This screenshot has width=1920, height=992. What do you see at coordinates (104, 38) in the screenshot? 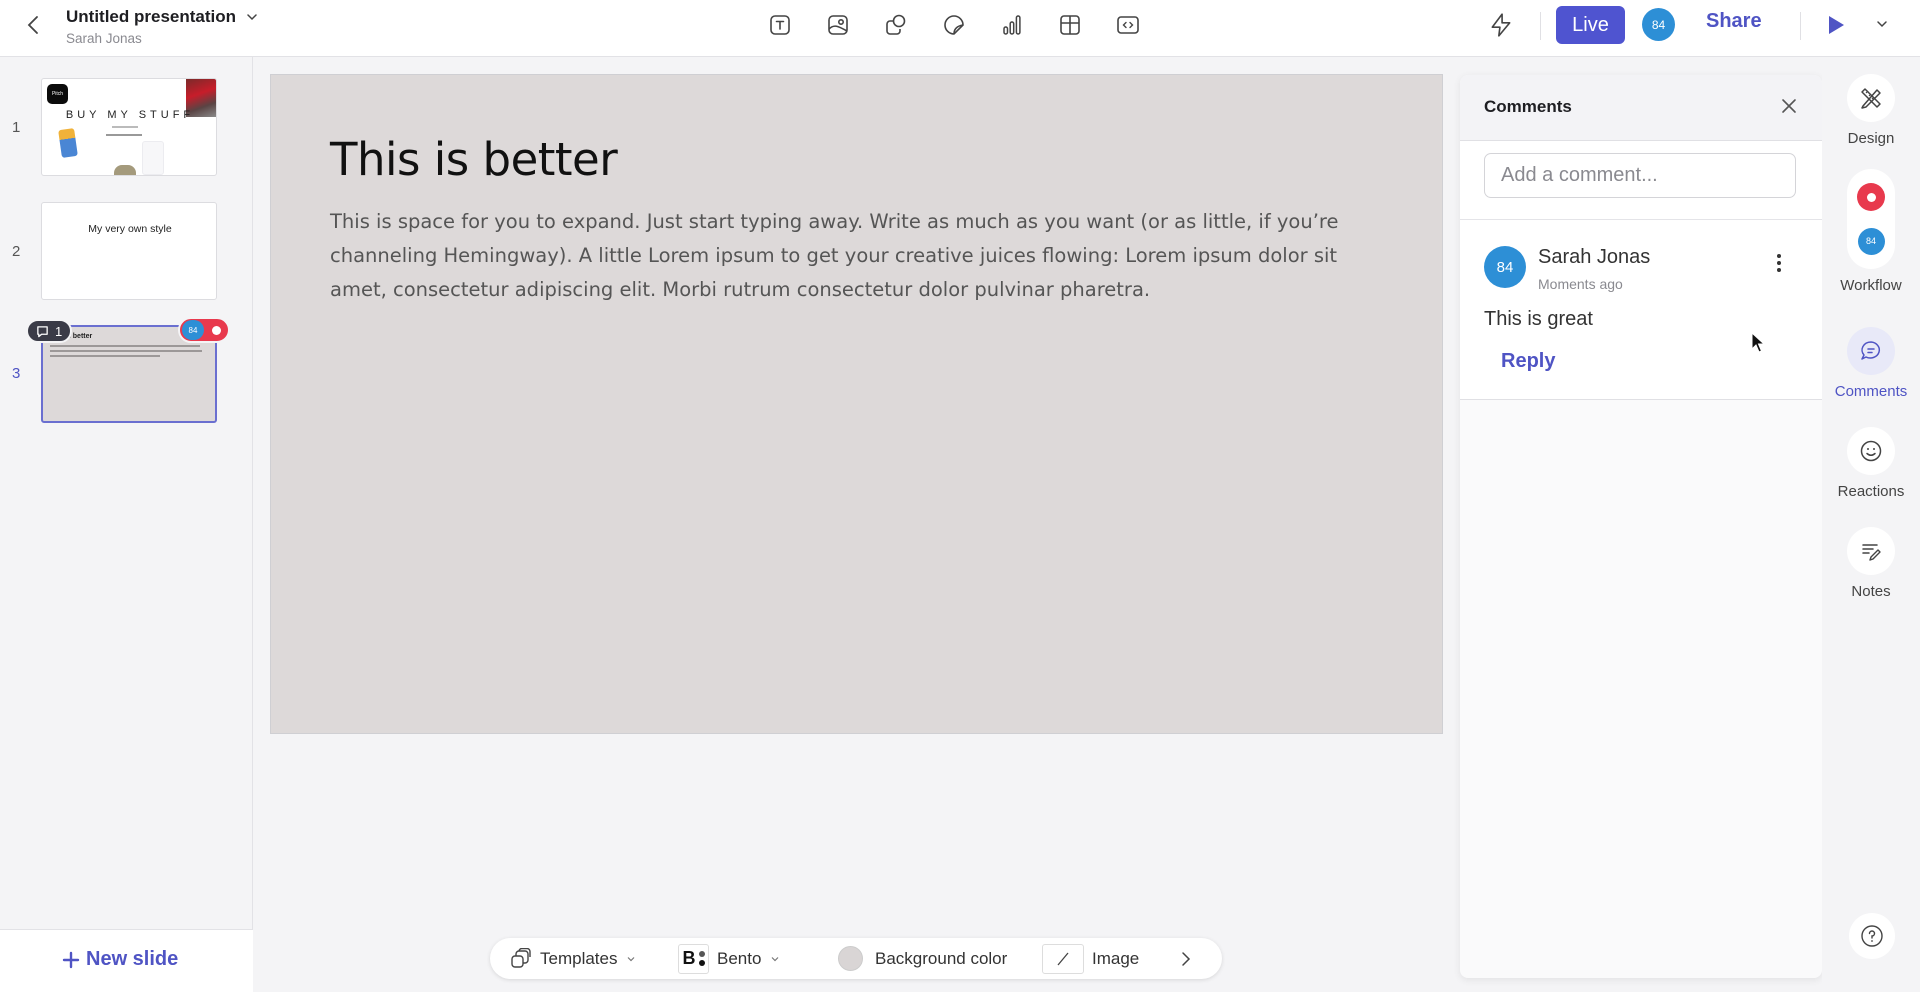
I see `presentation-owner: Sarah Jonas` at bounding box center [104, 38].